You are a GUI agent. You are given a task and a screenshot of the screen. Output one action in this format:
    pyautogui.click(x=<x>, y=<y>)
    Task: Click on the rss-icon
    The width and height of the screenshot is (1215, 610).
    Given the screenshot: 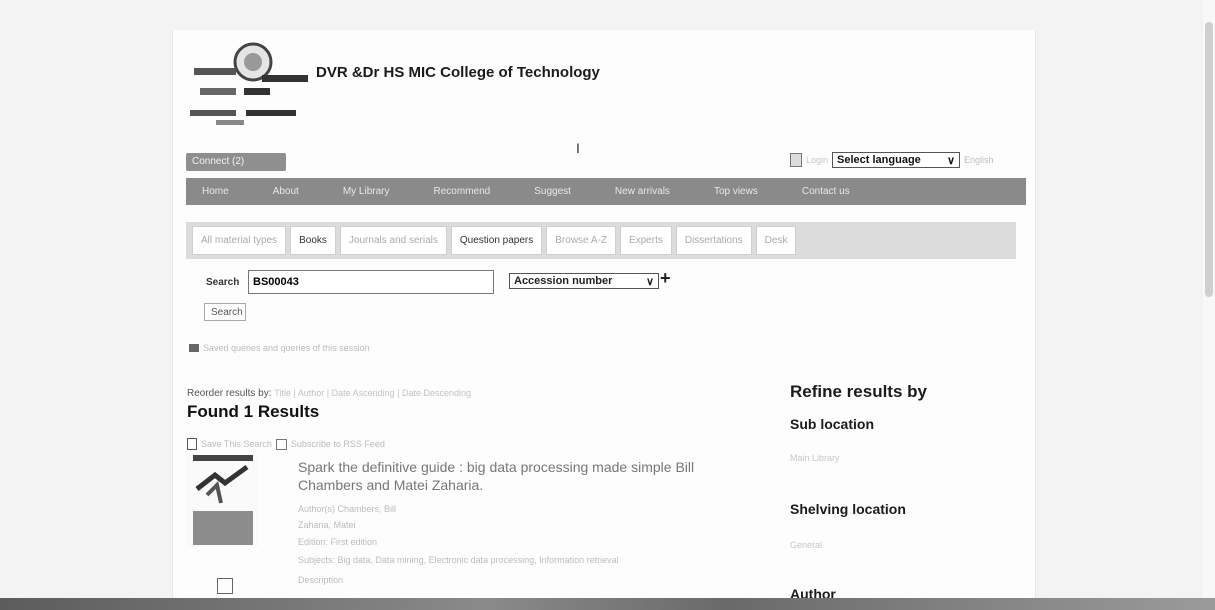 What is the action you would take?
    pyautogui.click(x=281, y=444)
    